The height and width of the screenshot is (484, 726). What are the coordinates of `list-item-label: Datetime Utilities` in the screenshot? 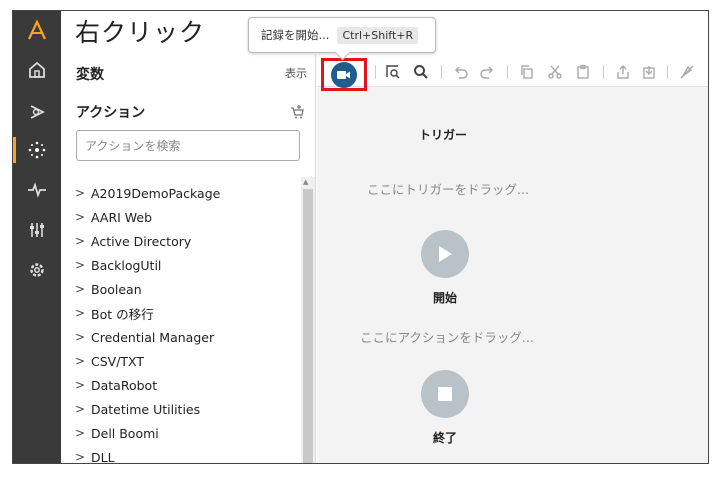 It's located at (146, 409).